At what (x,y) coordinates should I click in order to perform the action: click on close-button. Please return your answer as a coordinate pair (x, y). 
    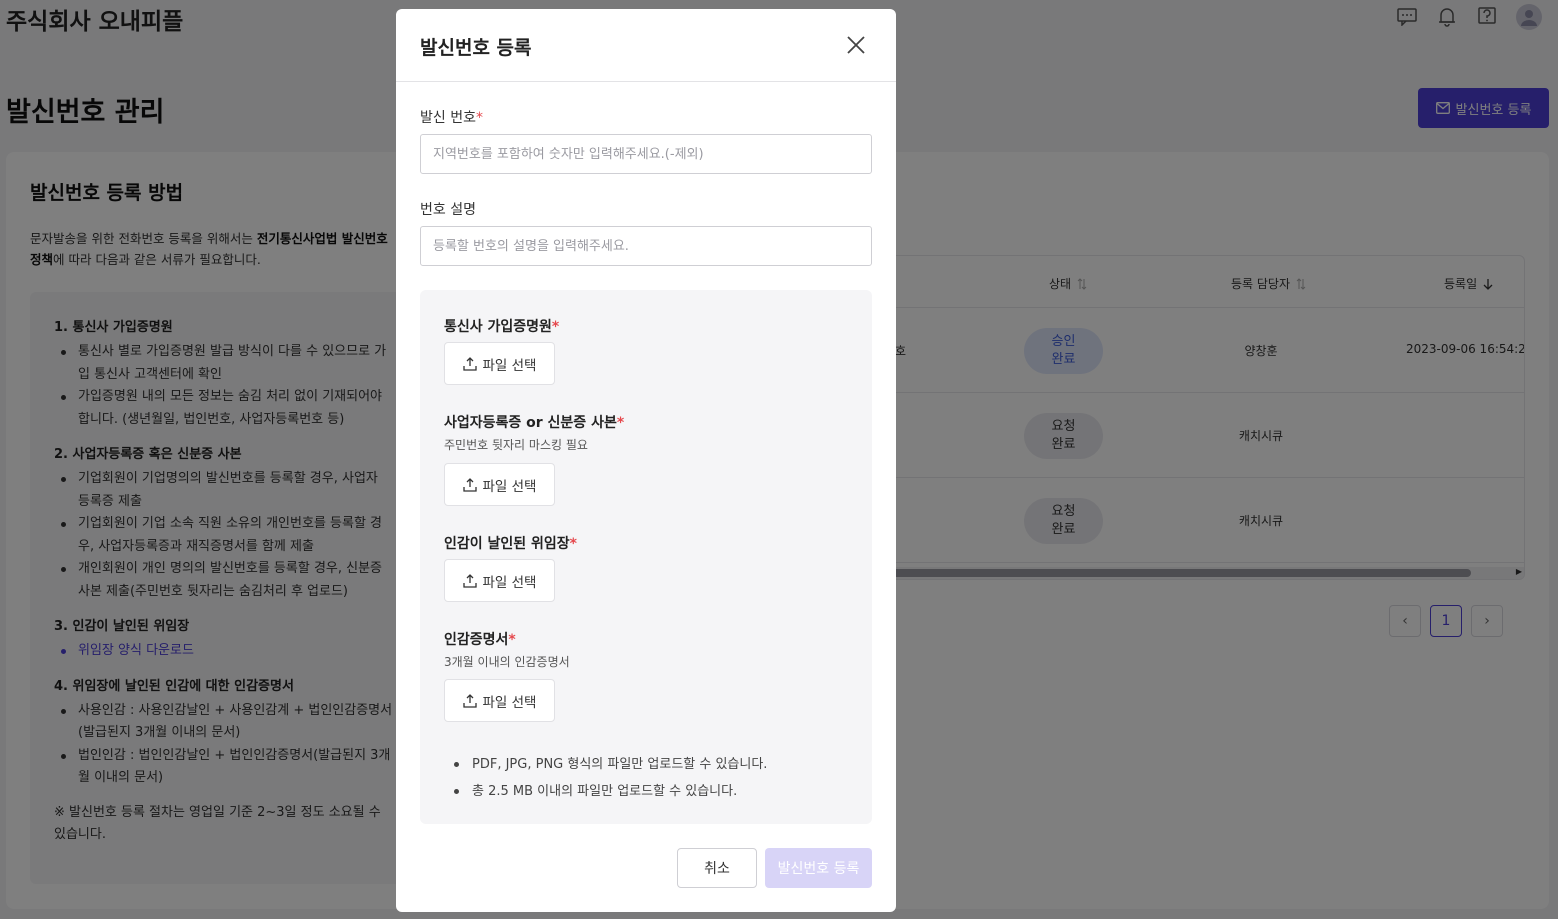
    Looking at the image, I should click on (856, 45).